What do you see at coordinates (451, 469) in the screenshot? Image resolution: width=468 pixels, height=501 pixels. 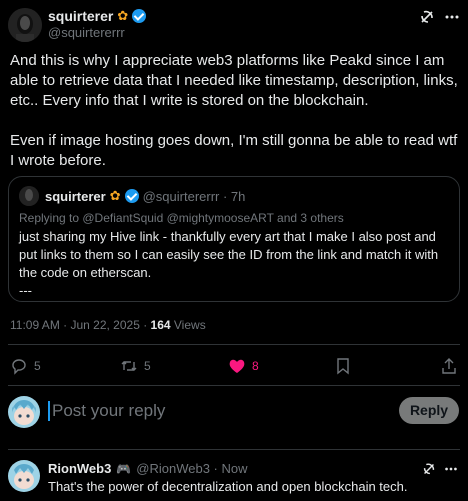 I see `reply-more-icon` at bounding box center [451, 469].